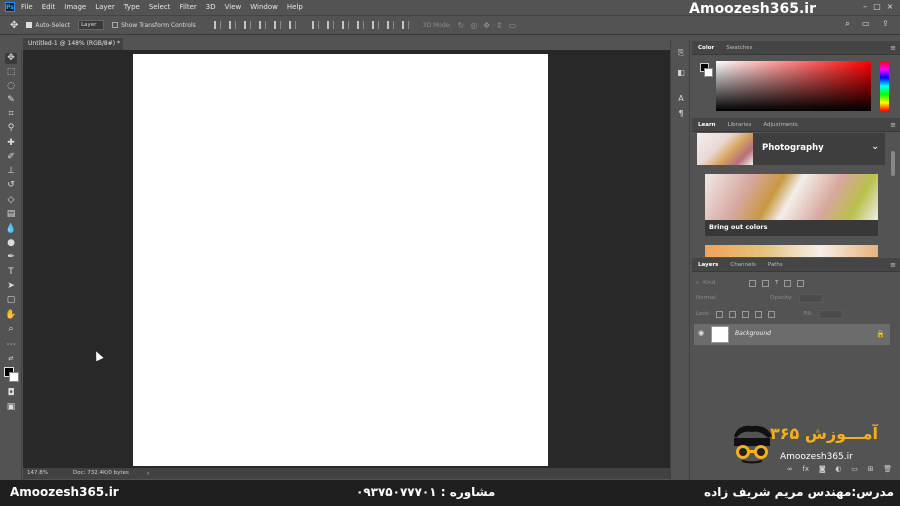  Describe the element at coordinates (390, 25) in the screenshot. I see `distribute-right-icon` at that location.